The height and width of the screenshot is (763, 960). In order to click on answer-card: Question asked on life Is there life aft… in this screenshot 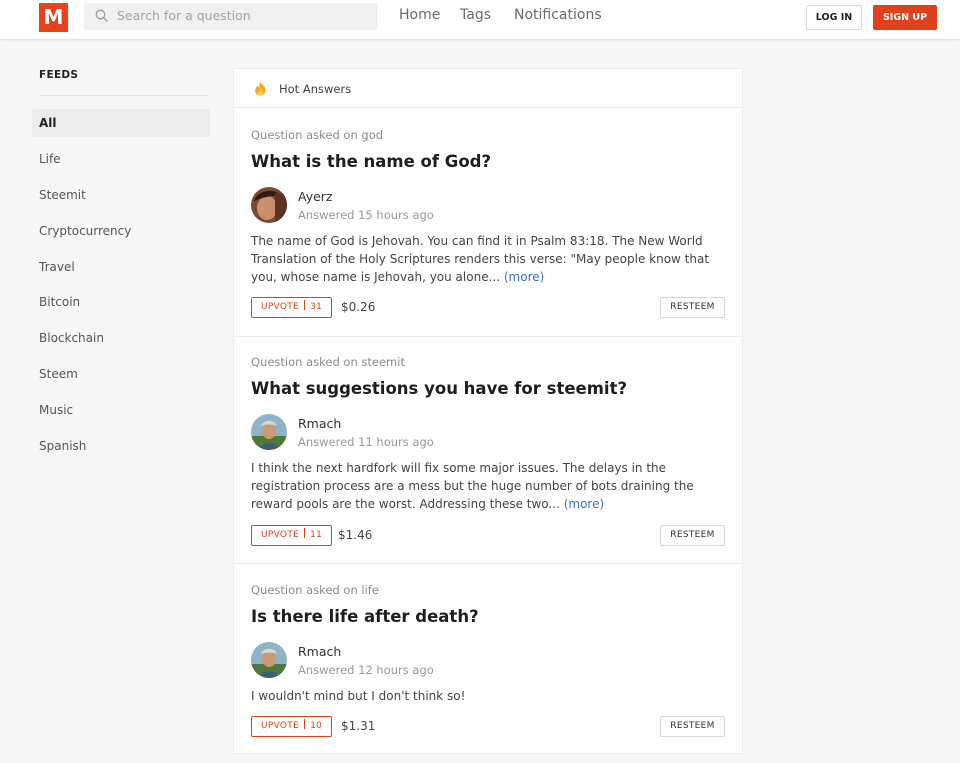, I will do `click(488, 658)`.